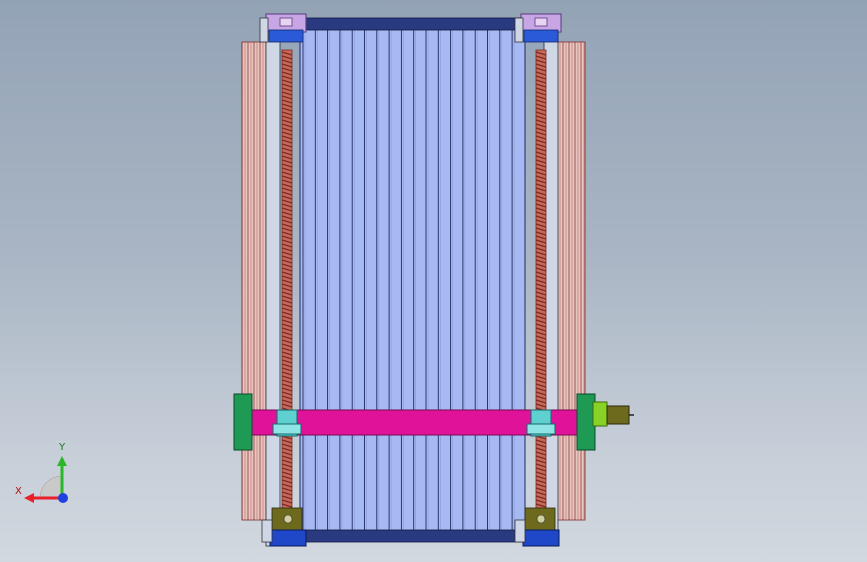 The image size is (867, 562). I want to click on gantry-left-end-block, so click(243, 422).